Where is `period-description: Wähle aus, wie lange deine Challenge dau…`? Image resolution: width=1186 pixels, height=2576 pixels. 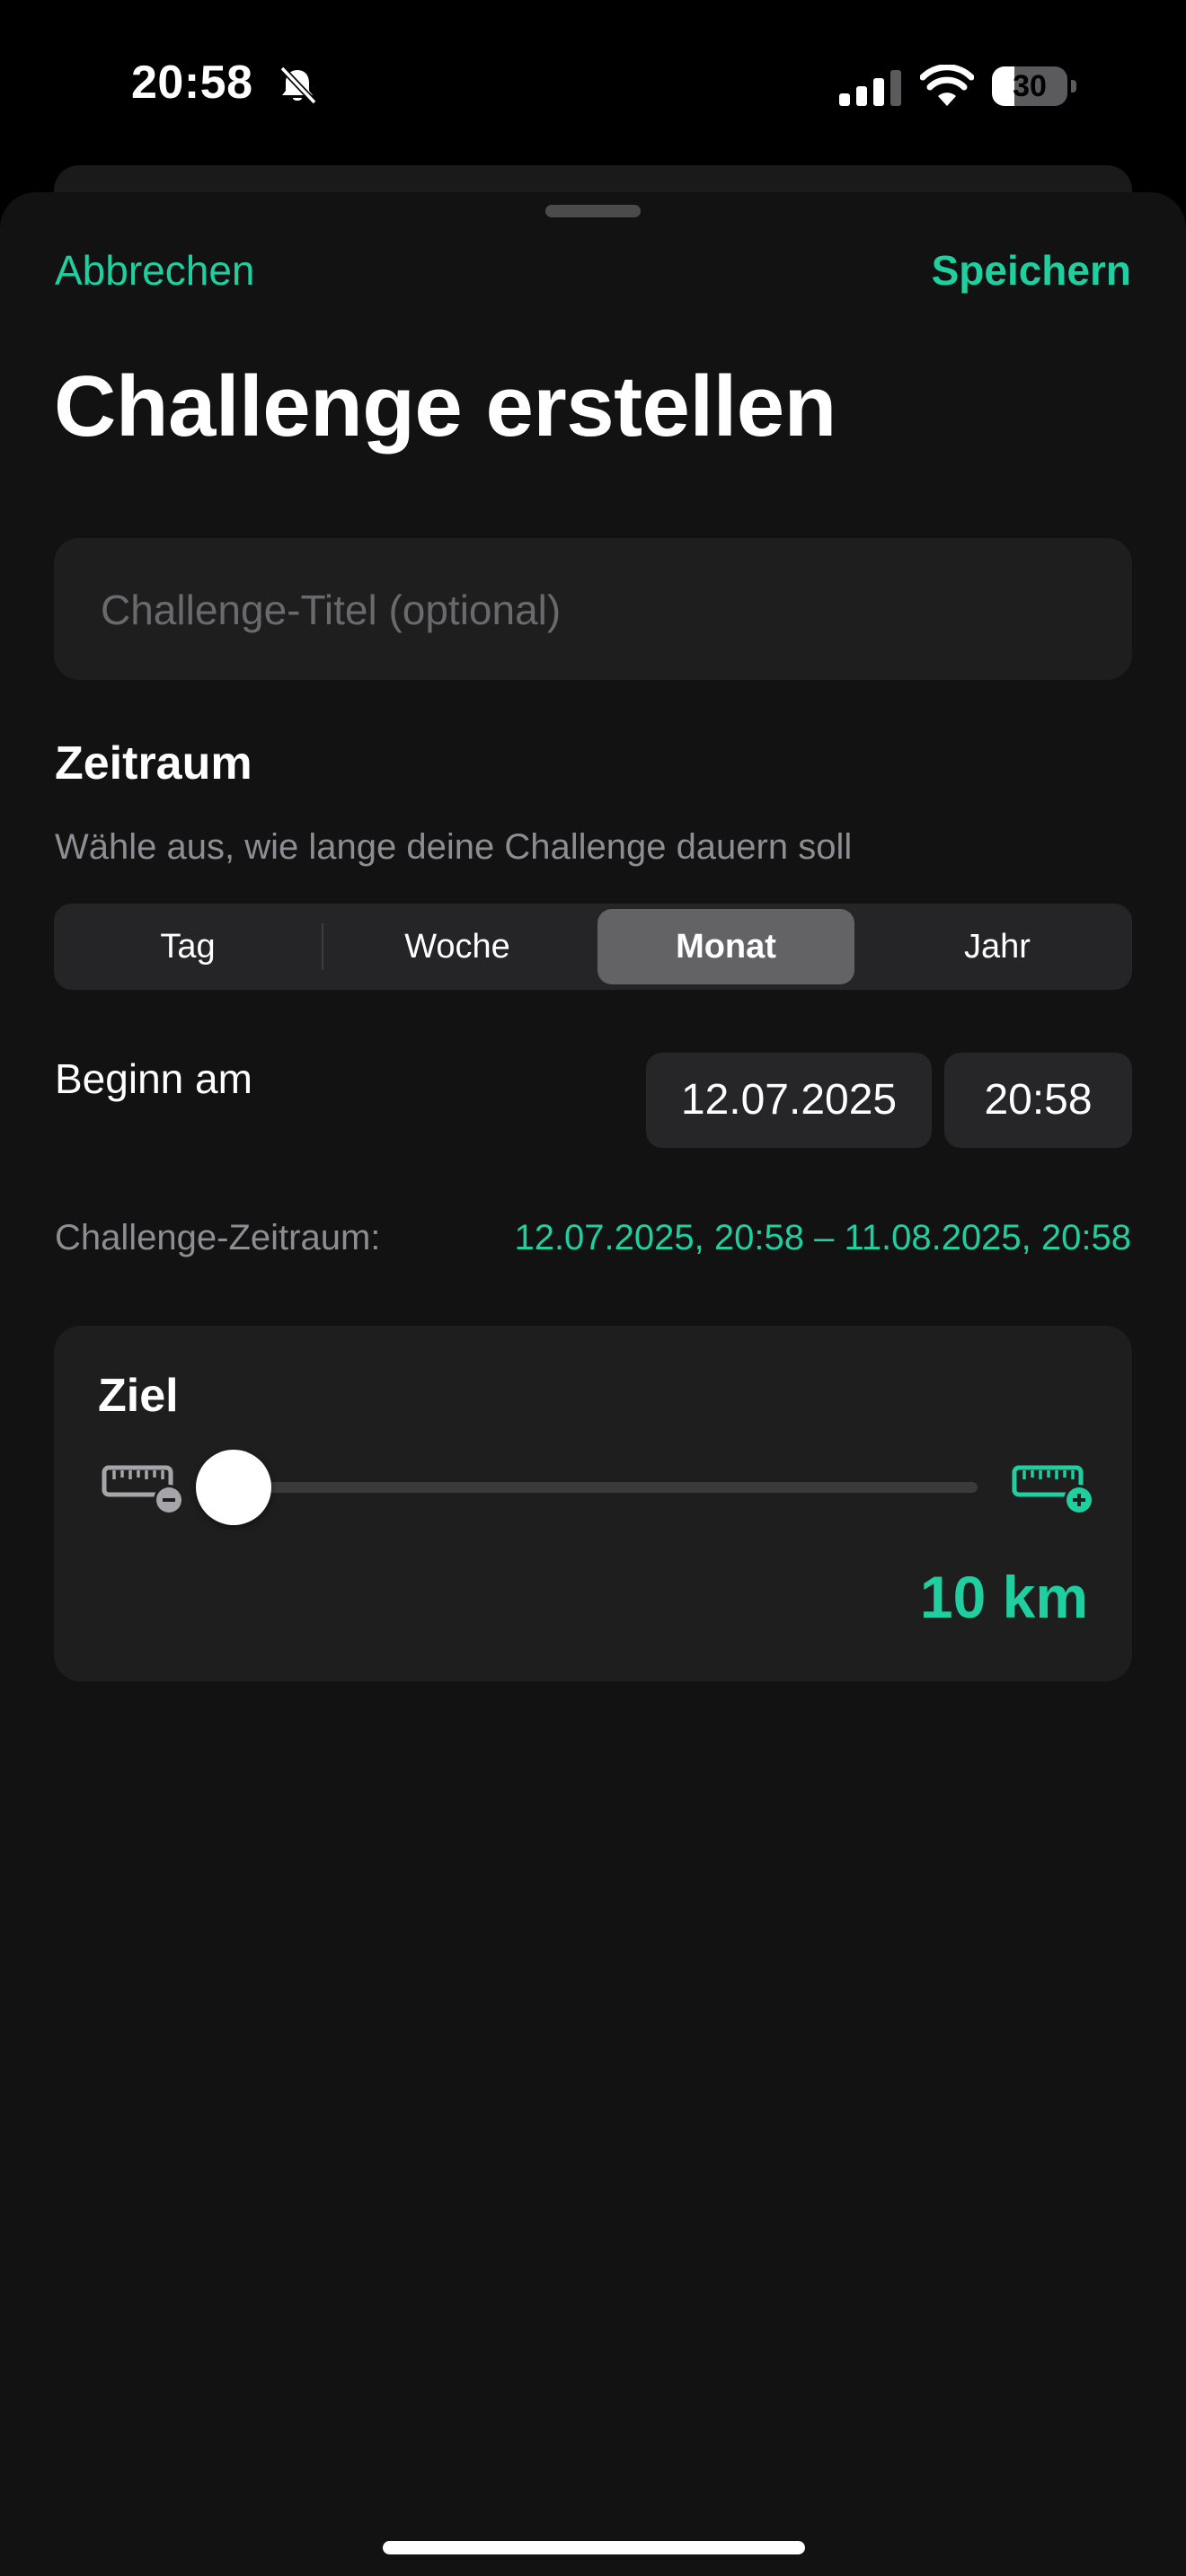
period-description: Wähle aus, wie lange deine Challenge dau… is located at coordinates (454, 847).